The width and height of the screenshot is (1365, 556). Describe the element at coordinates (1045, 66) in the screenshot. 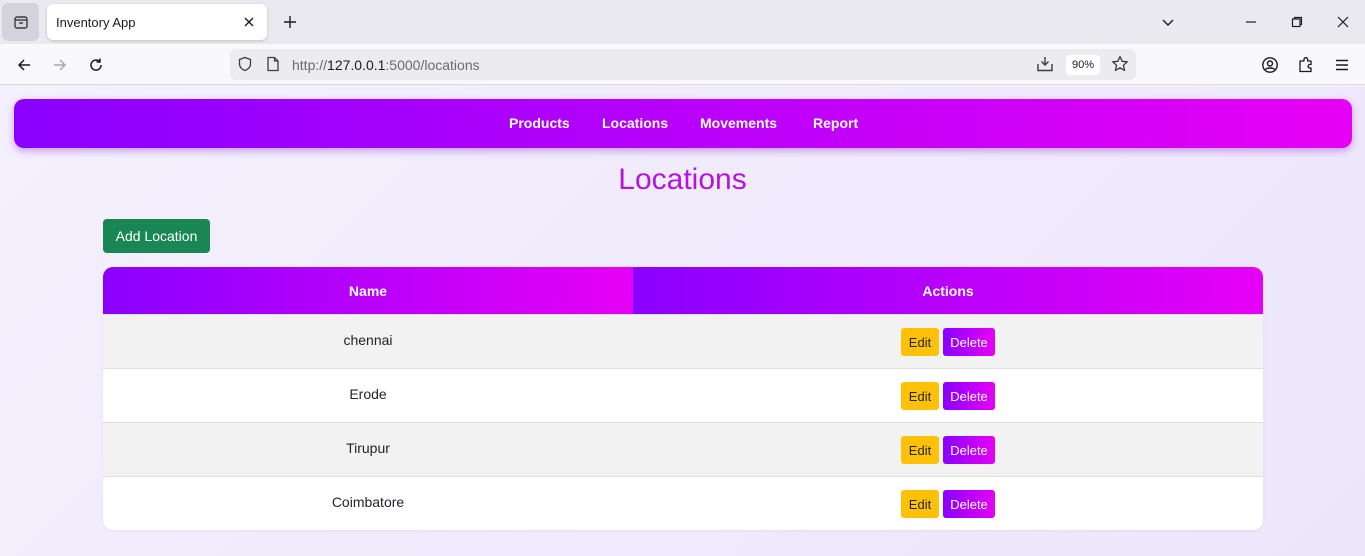

I see `save-page-icon` at that location.